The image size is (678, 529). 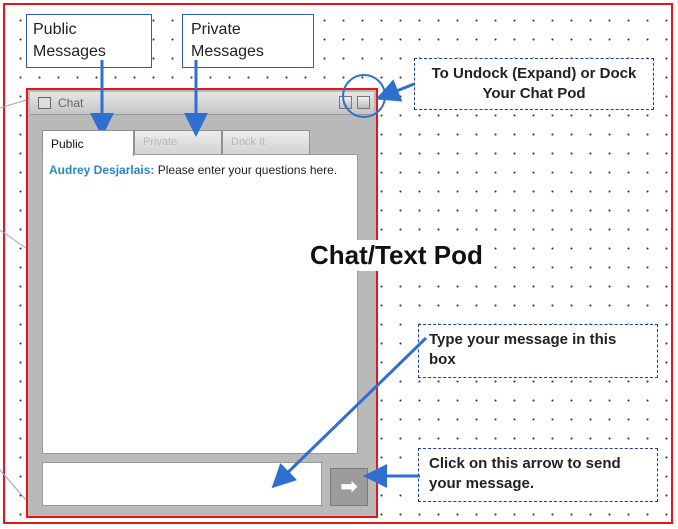 I want to click on chat-input-box, so click(x=182, y=484).